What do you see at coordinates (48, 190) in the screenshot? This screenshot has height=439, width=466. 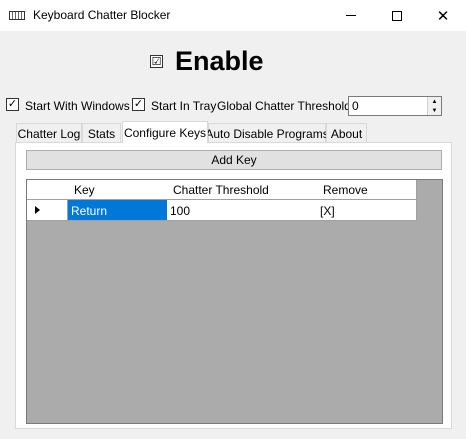 I see `row-header-corner` at bounding box center [48, 190].